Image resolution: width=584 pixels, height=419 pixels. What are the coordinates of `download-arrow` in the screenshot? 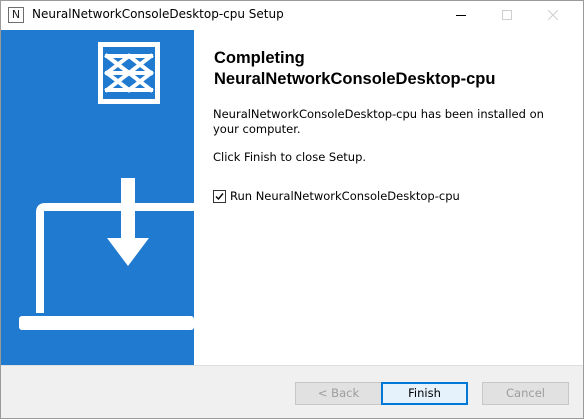 It's located at (128, 222).